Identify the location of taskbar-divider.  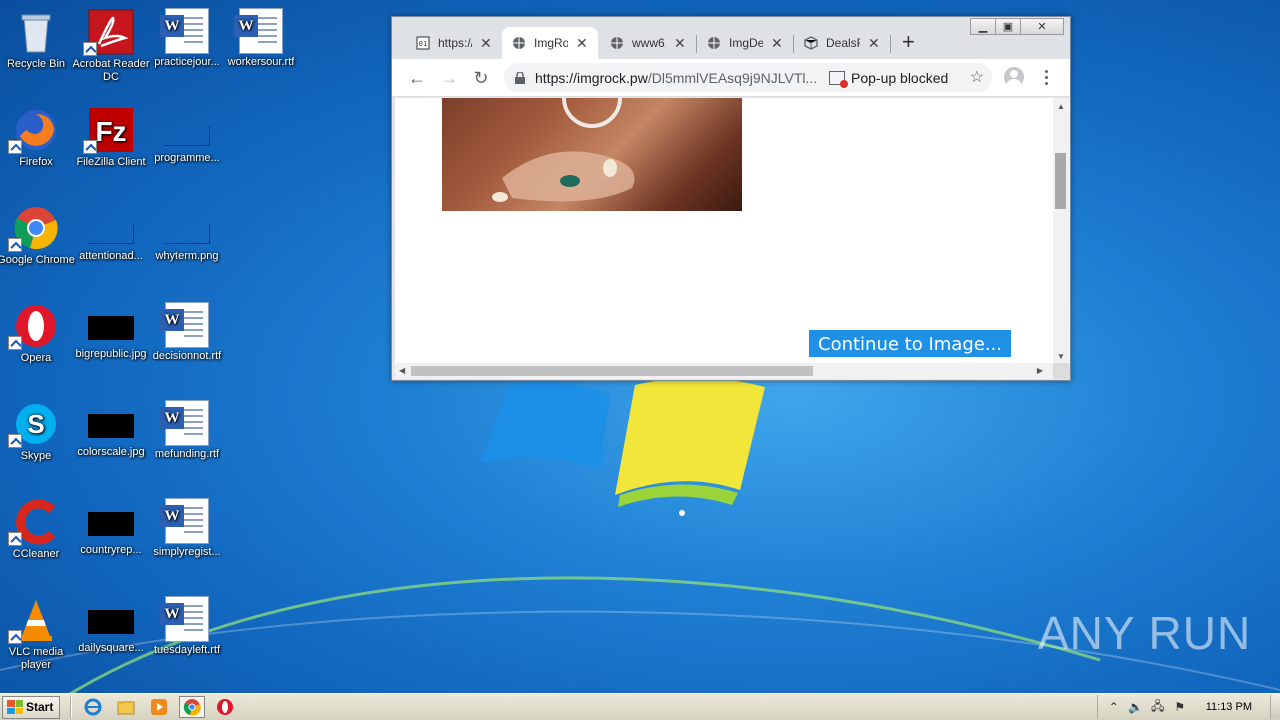
(71, 707).